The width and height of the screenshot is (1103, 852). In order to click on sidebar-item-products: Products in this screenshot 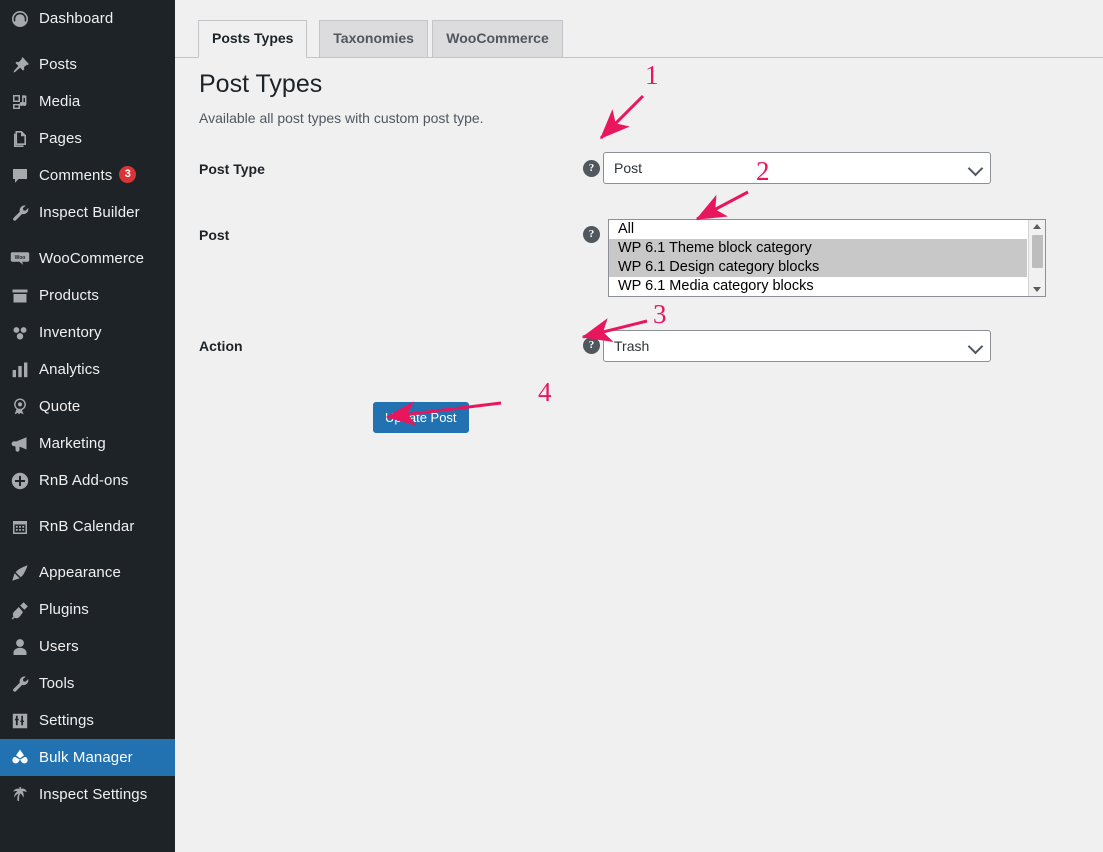, I will do `click(87, 295)`.